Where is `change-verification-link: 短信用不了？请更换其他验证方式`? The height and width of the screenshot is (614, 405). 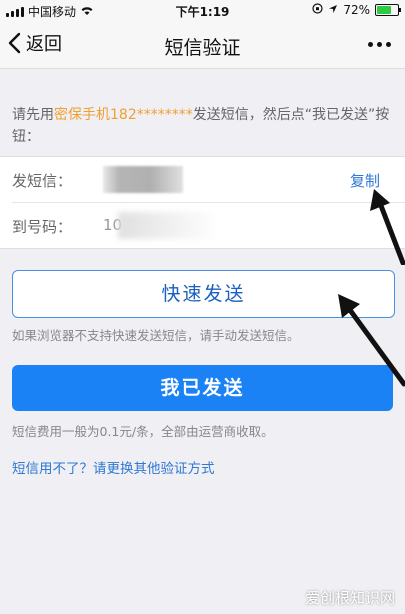
change-verification-link: 短信用不了？请更换其他验证方式 is located at coordinates (113, 467).